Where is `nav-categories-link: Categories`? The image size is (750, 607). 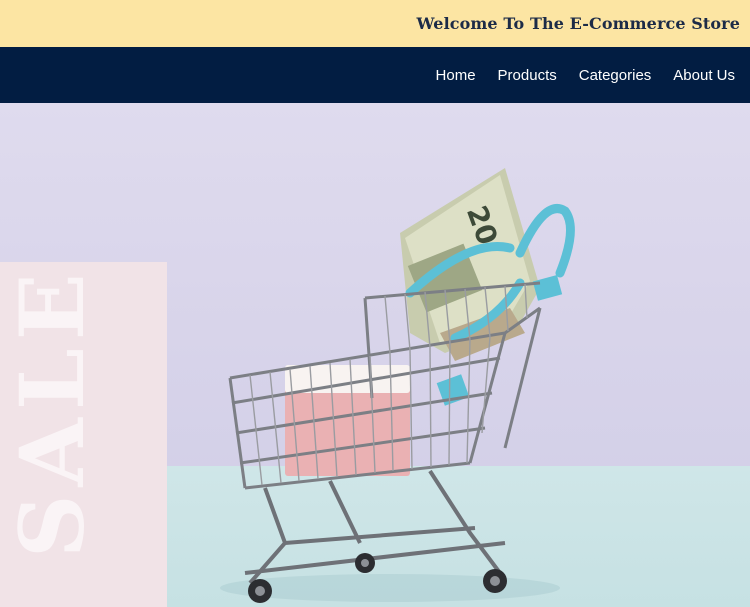 nav-categories-link: Categories is located at coordinates (615, 75).